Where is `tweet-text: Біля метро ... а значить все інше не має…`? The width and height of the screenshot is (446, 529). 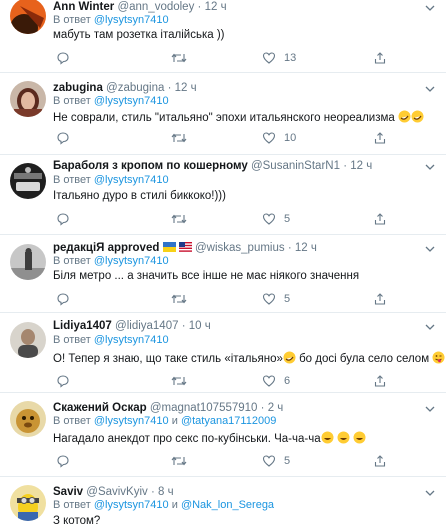
tweet-text: Біля метро ... а значить все інше не має… is located at coordinates (206, 276).